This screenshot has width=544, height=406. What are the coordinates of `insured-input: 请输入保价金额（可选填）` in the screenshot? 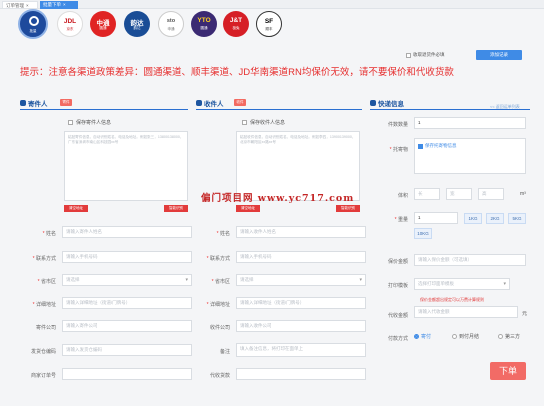 It's located at (470, 260).